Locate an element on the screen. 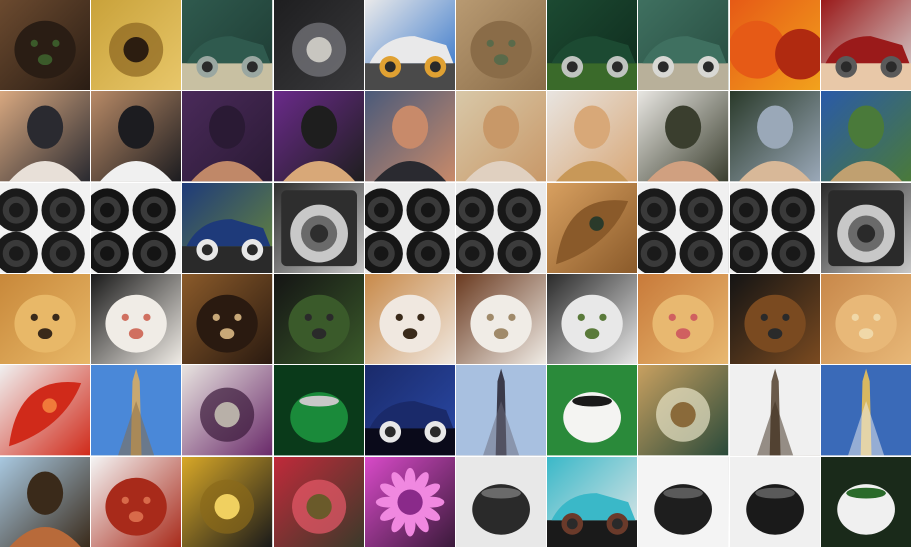  thumbnail-bag is located at coordinates (227, 410).